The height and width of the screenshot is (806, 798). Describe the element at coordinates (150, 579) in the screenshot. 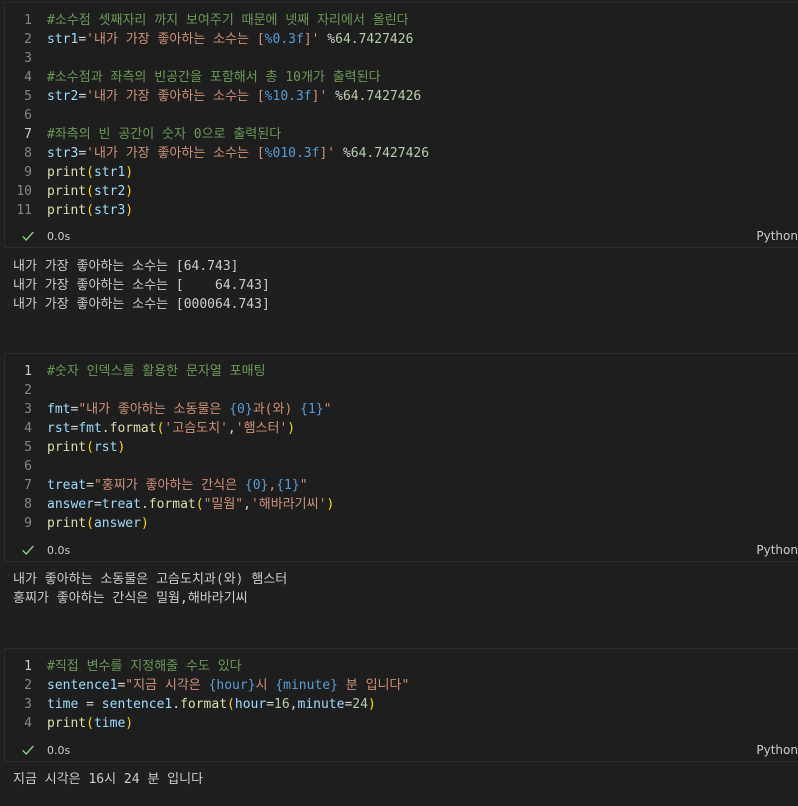

I see `output-line: 내가 좋아하는 소동물은 고슴도치과(와) 햄스터` at that location.